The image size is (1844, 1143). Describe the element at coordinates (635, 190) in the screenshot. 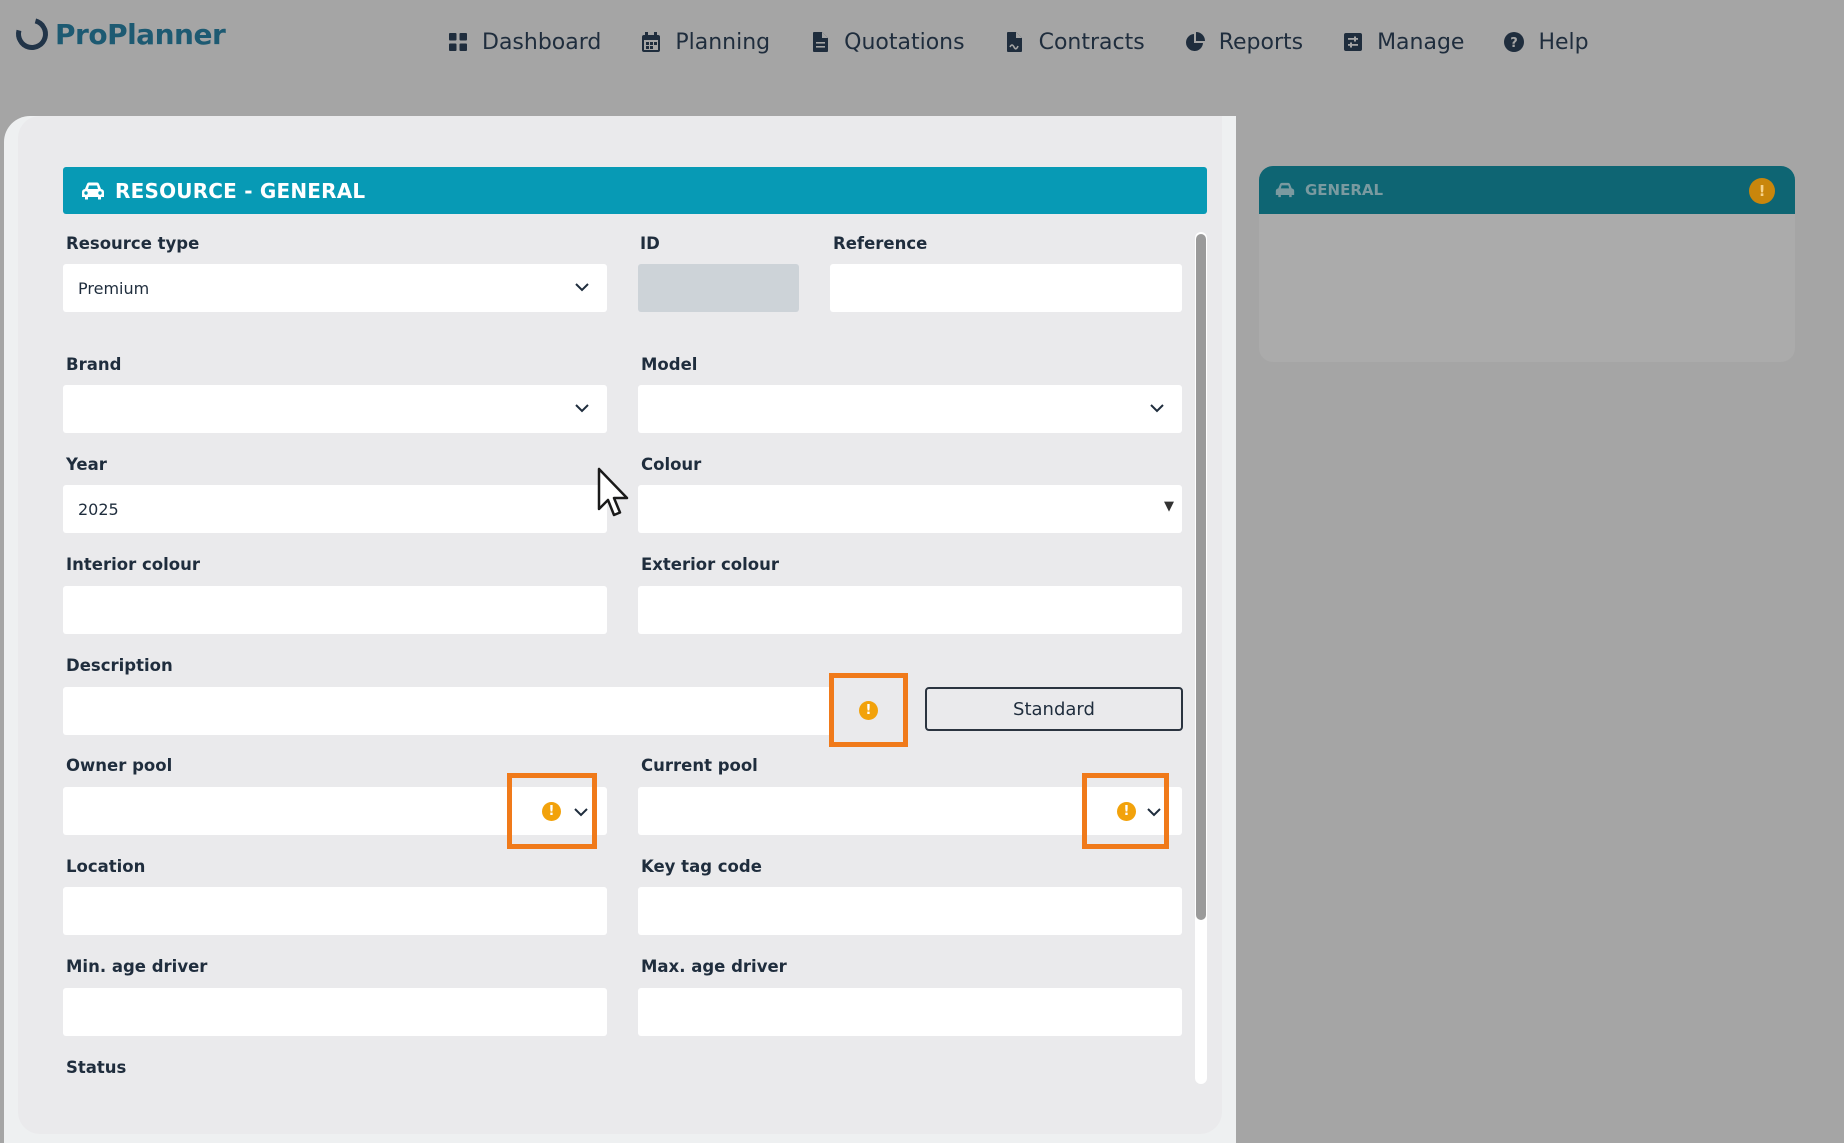

I see `section-header: RESOURCE - GENERAL` at that location.